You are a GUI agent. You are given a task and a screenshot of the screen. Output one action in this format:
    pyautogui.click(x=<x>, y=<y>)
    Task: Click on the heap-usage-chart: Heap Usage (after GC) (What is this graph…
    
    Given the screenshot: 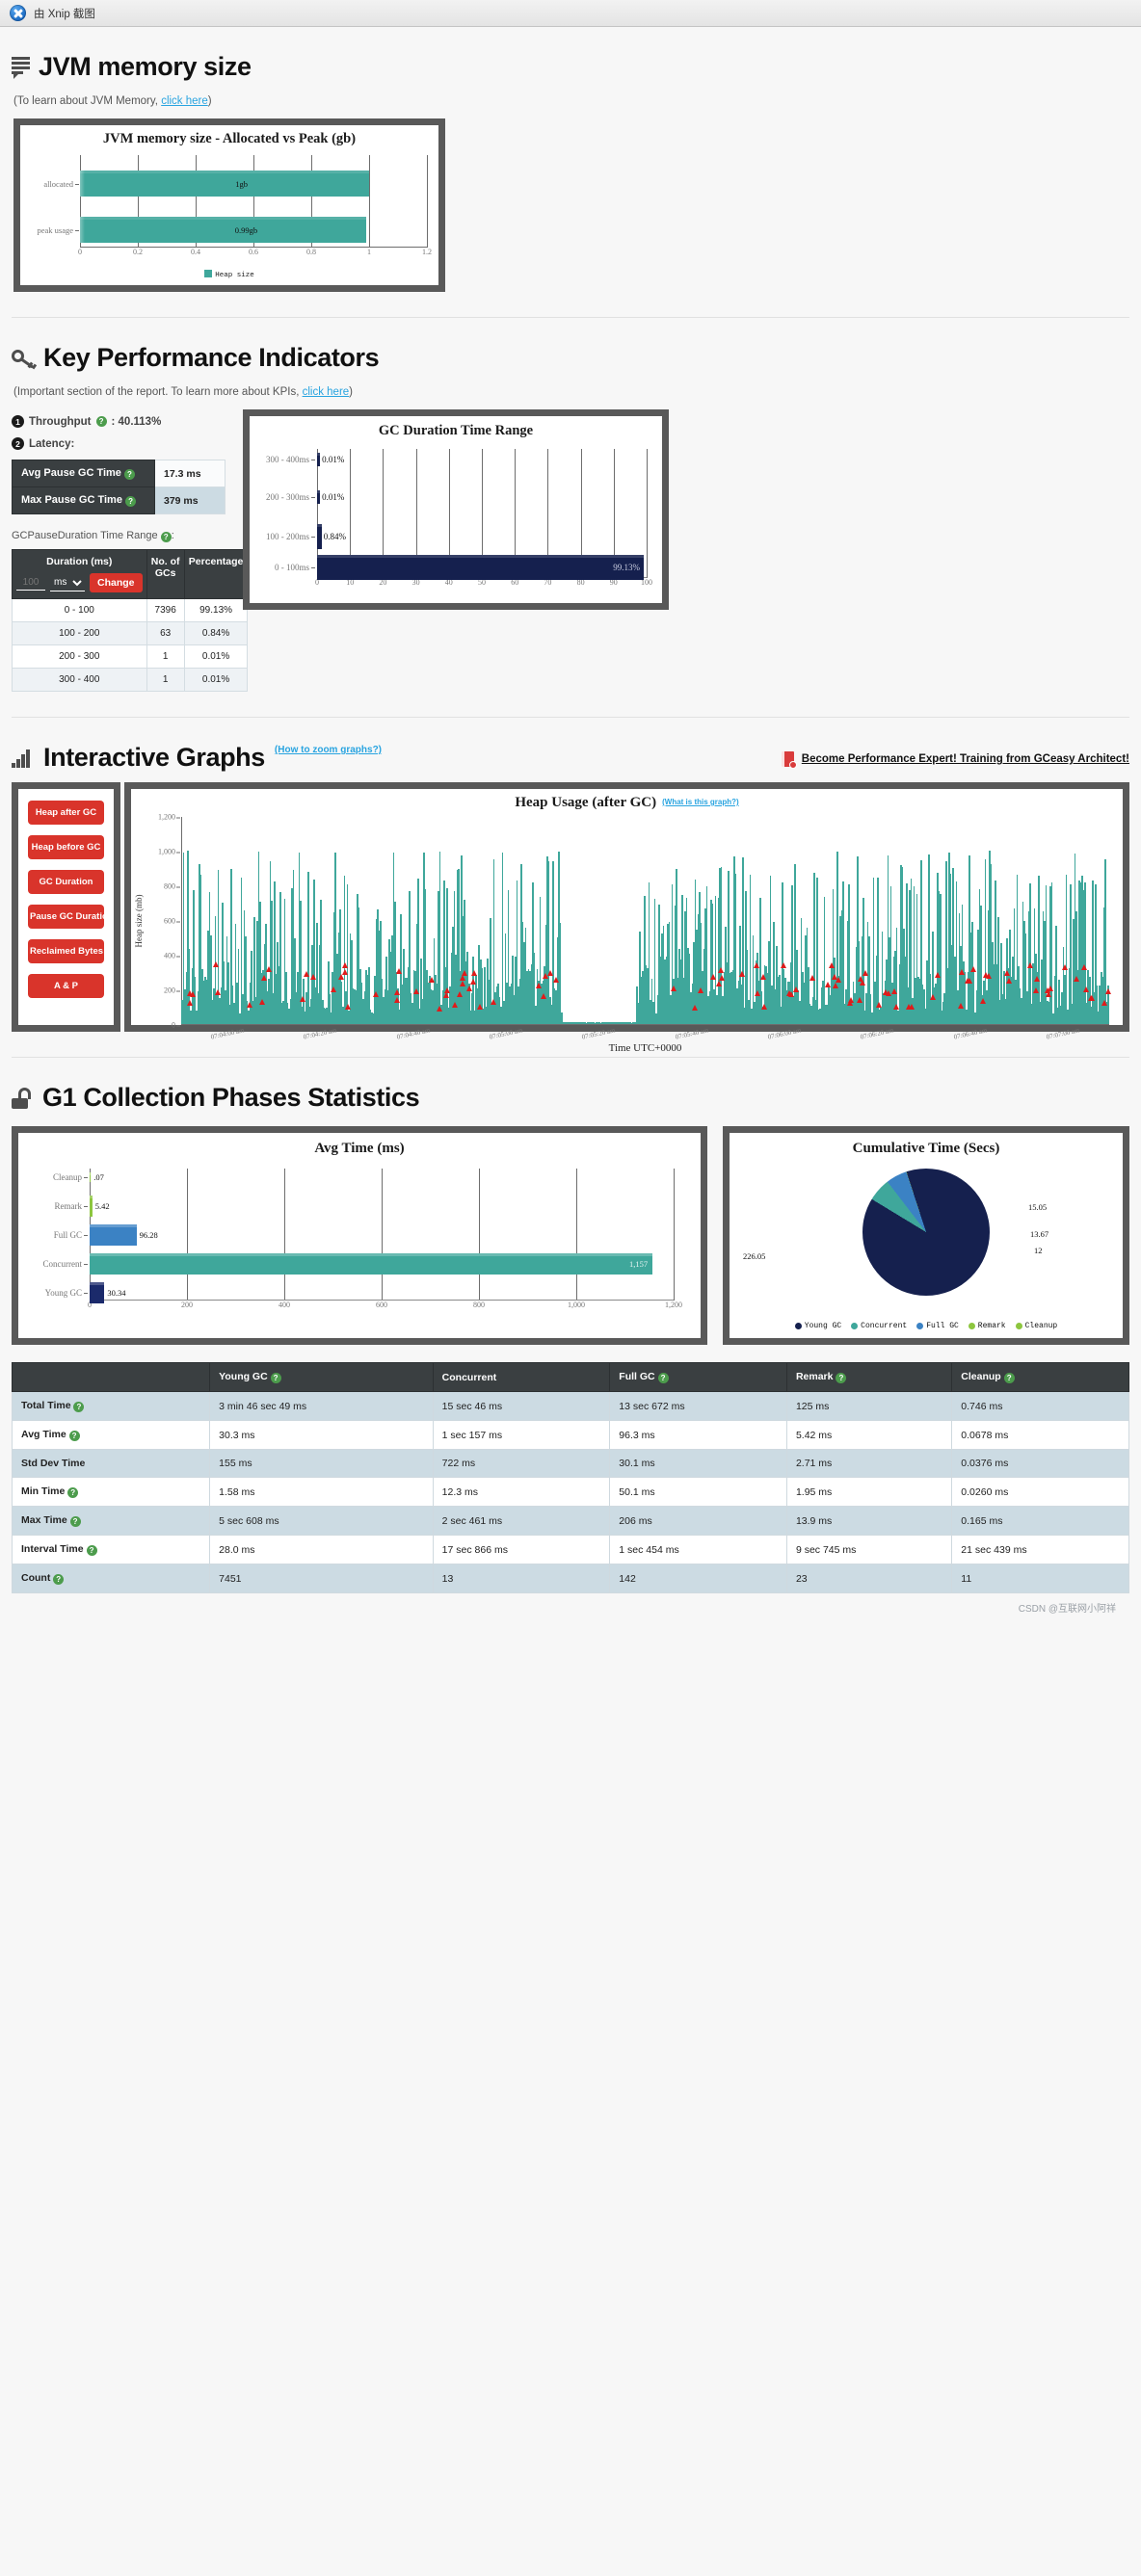 What is the action you would take?
    pyautogui.click(x=626, y=918)
    